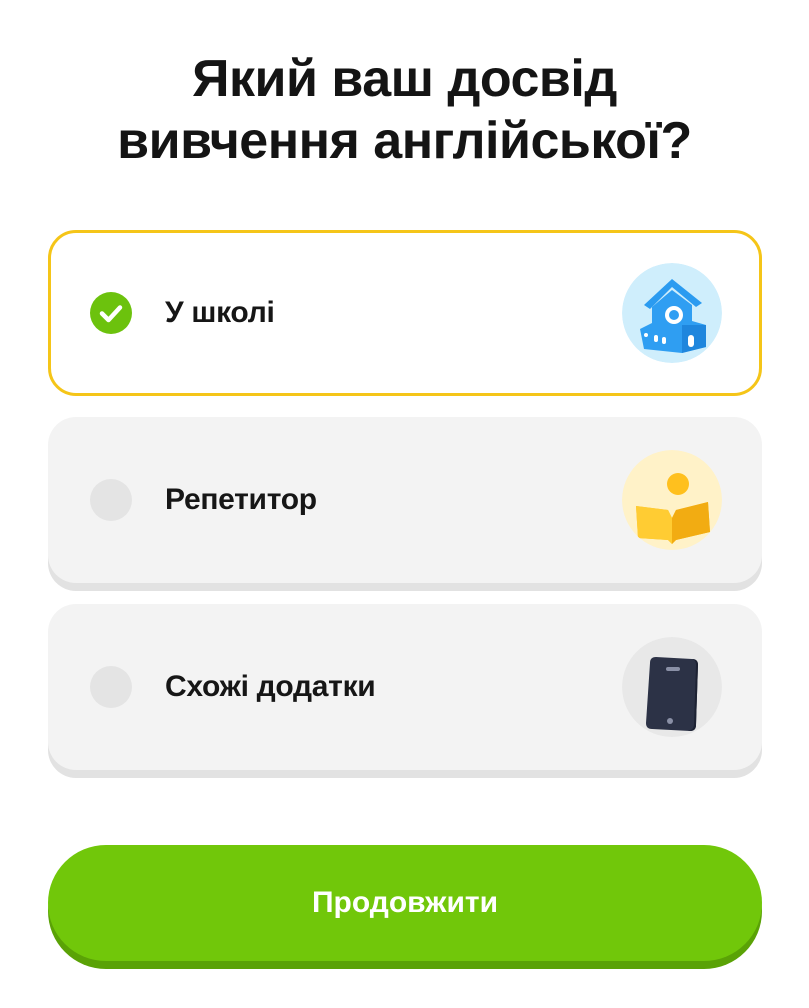  What do you see at coordinates (404, 79) in the screenshot?
I see `question-title-line-1: Який ваш досвід` at bounding box center [404, 79].